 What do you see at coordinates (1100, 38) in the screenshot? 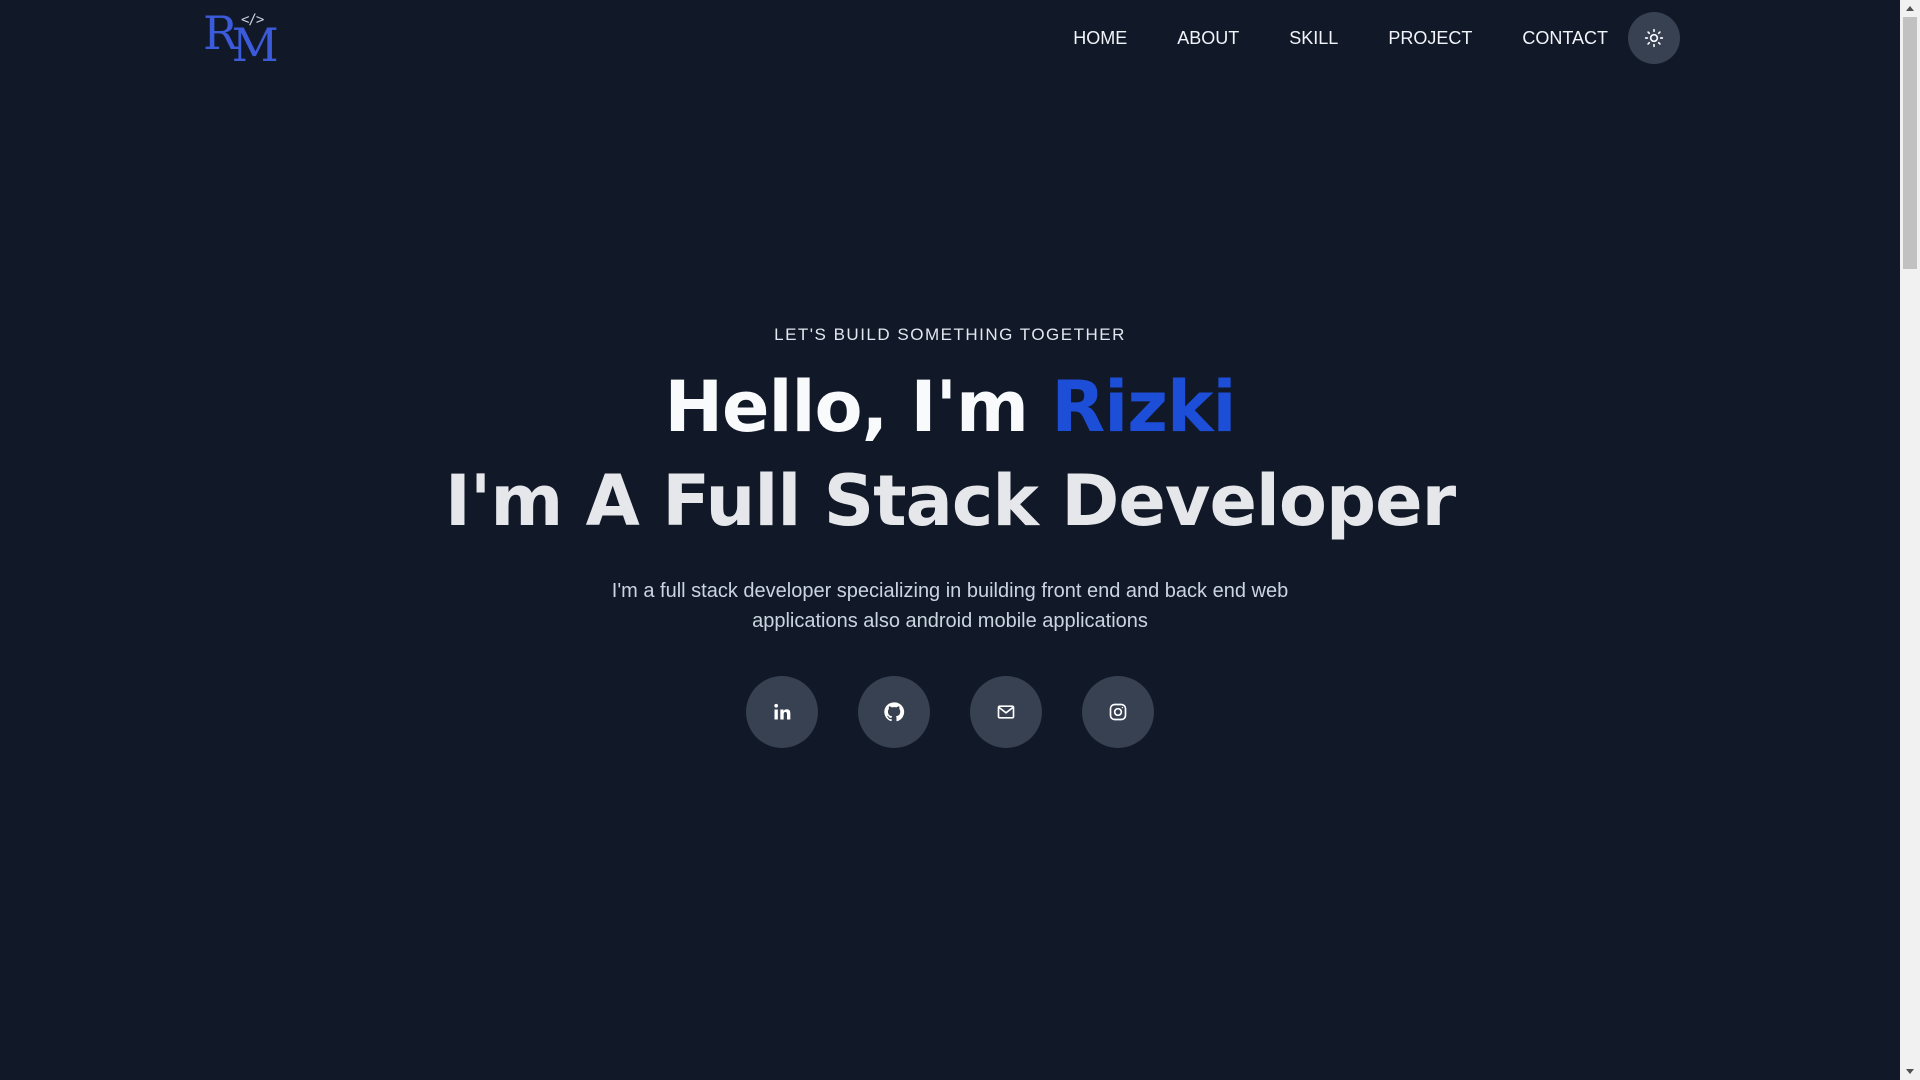
I see `nav-item-home: HOME` at bounding box center [1100, 38].